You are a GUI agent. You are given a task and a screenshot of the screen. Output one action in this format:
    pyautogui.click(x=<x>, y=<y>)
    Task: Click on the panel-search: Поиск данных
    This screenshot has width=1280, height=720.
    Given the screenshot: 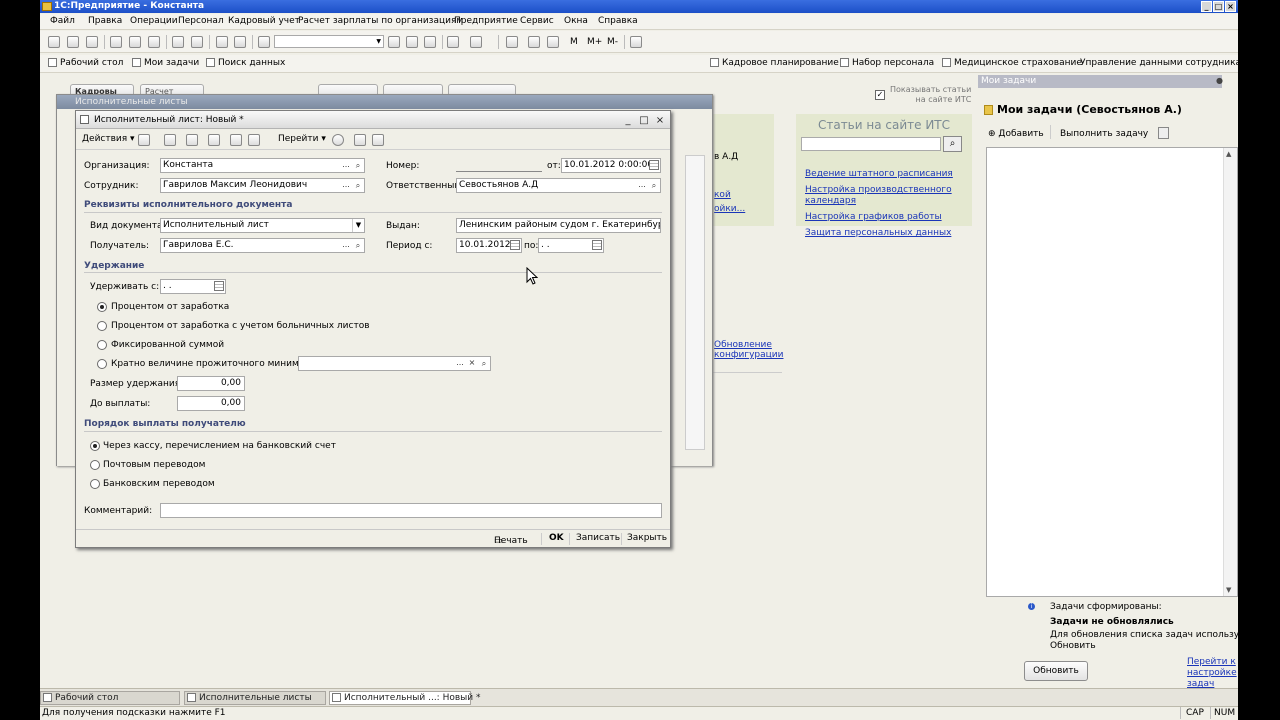 What is the action you would take?
    pyautogui.click(x=245, y=63)
    